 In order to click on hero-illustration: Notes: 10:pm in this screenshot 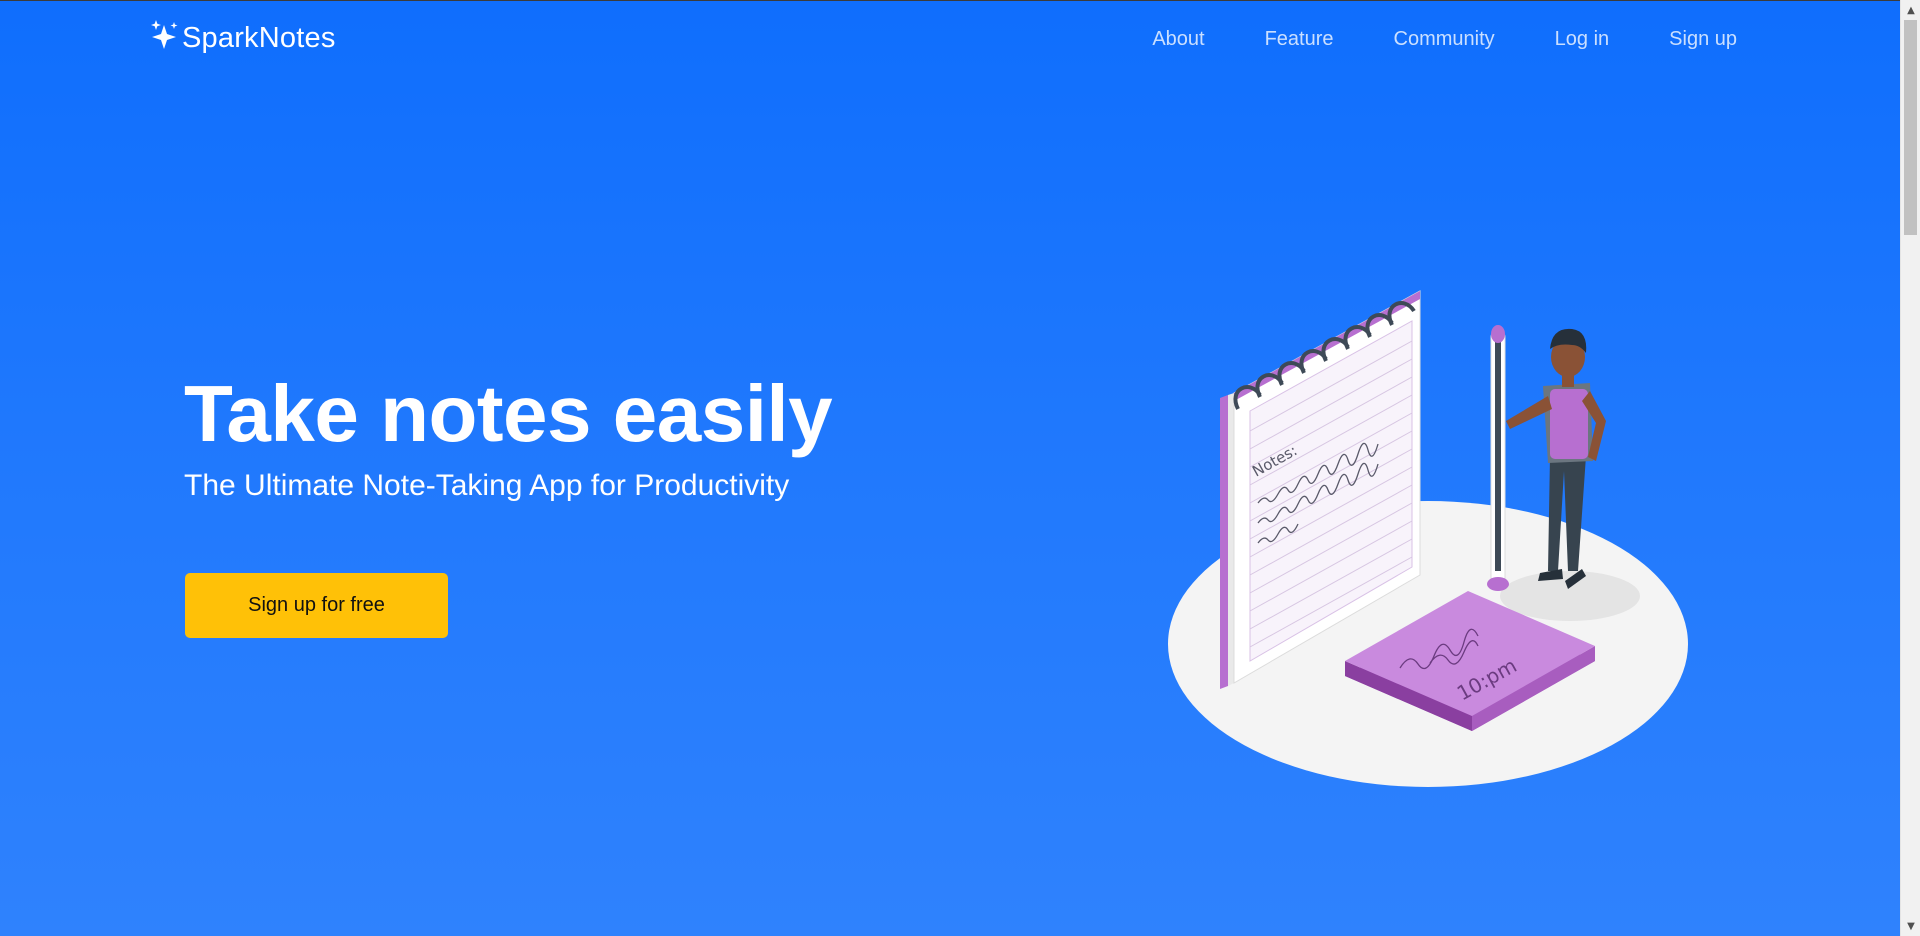, I will do `click(1428, 538)`.